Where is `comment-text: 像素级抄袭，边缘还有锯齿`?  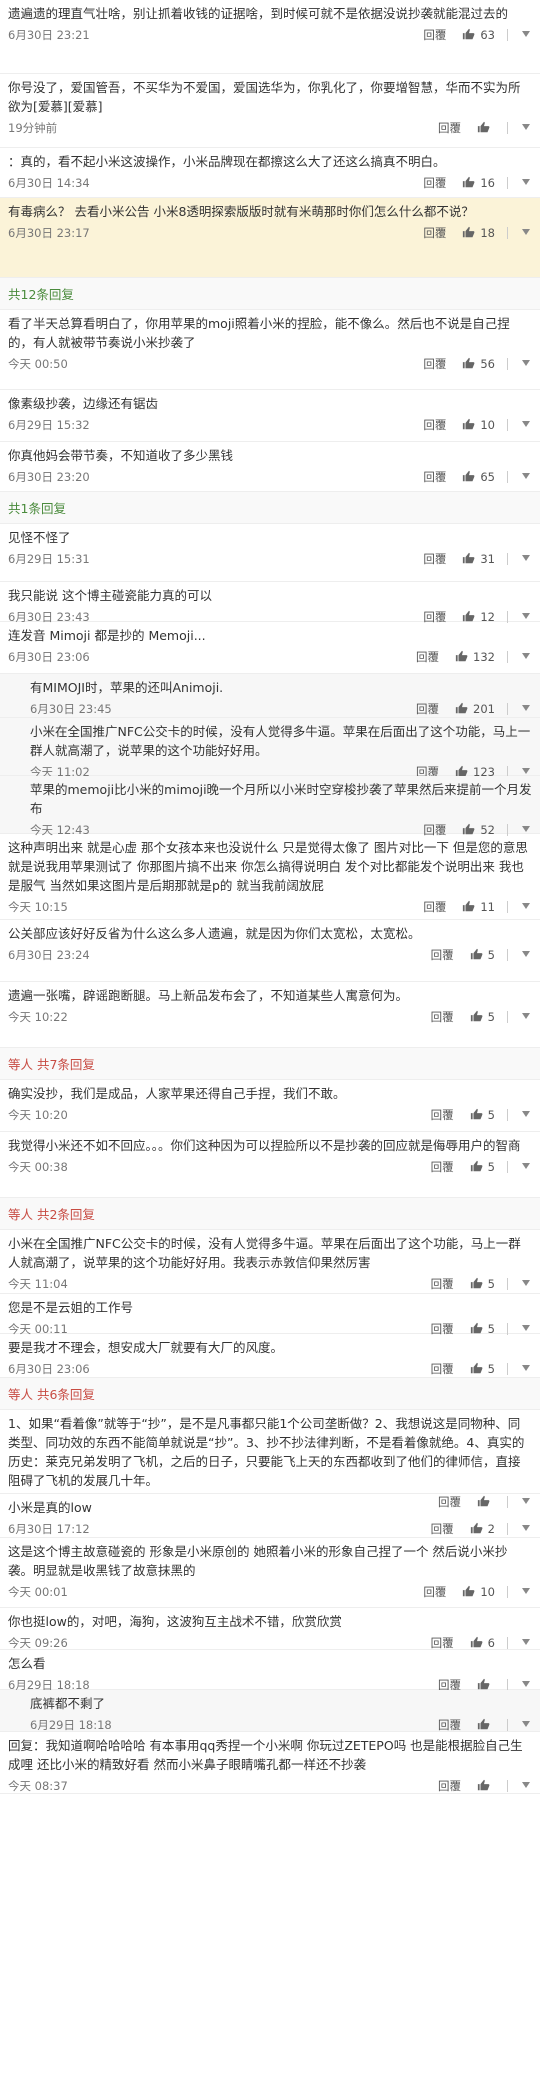
comment-text: 像素级抄袭，边缘还有锯齿 is located at coordinates (83, 403).